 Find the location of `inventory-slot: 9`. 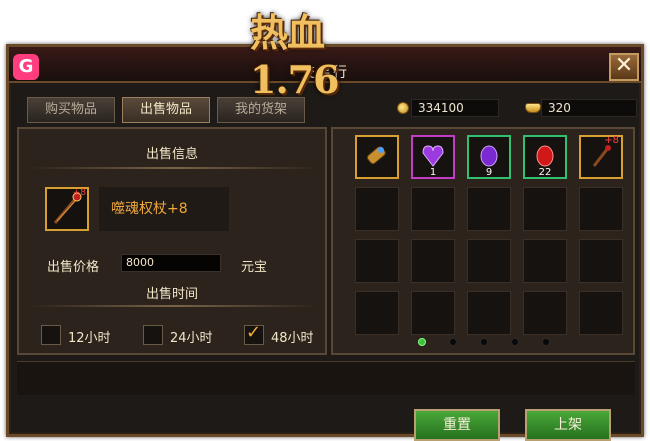

inventory-slot: 9 is located at coordinates (489, 157).